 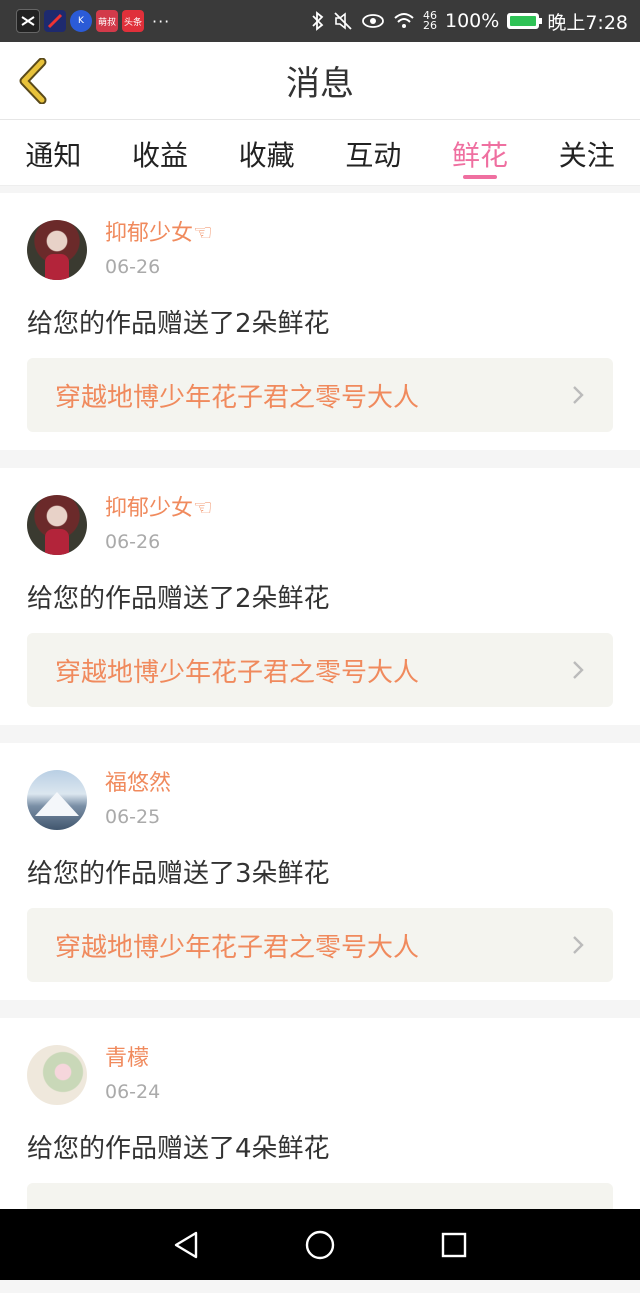 What do you see at coordinates (160, 152) in the screenshot?
I see `tab-earnings: 收益` at bounding box center [160, 152].